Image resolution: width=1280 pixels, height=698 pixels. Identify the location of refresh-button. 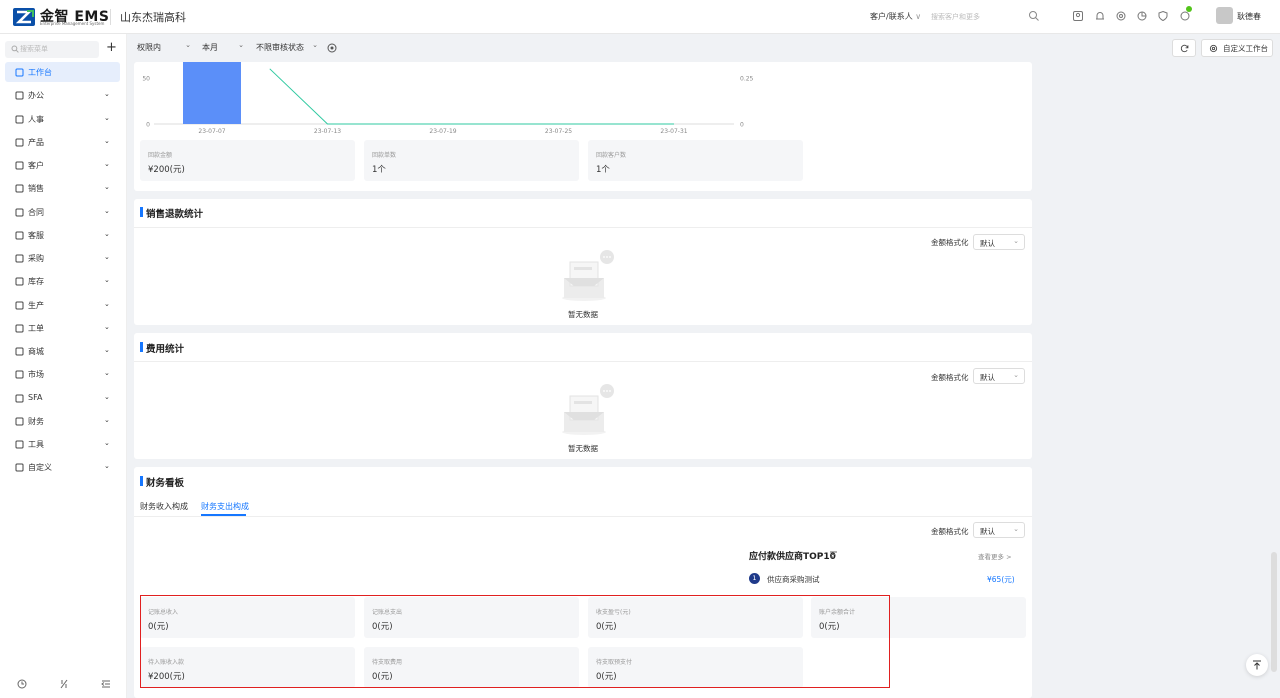
(1184, 48).